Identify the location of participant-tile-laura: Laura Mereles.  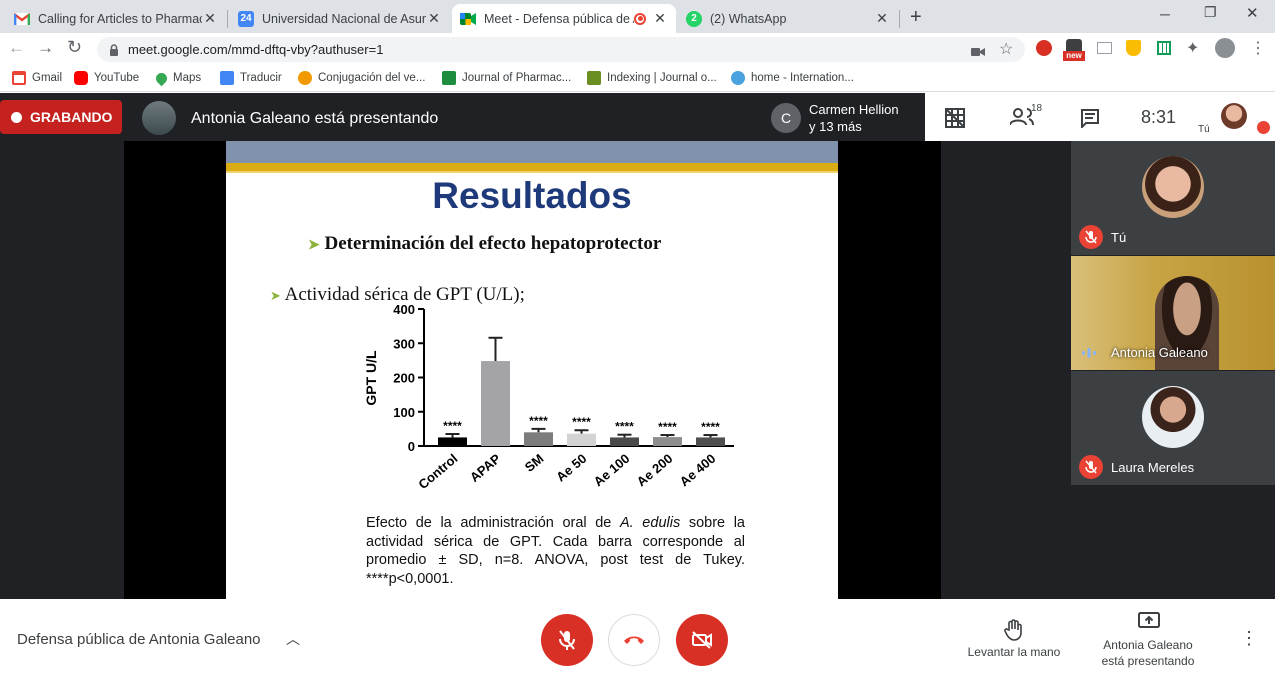
(1173, 428).